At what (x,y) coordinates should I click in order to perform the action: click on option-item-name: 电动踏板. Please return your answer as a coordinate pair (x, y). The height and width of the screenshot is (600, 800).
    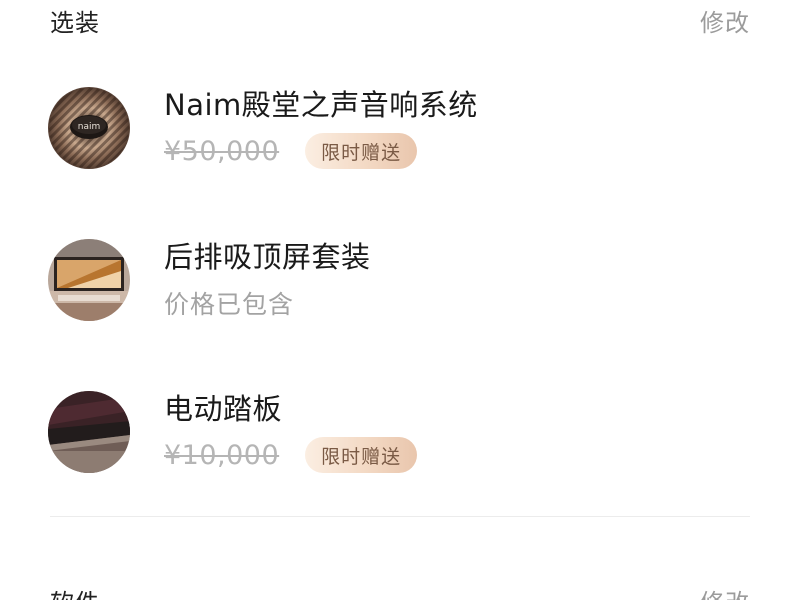
    Looking at the image, I should click on (223, 409).